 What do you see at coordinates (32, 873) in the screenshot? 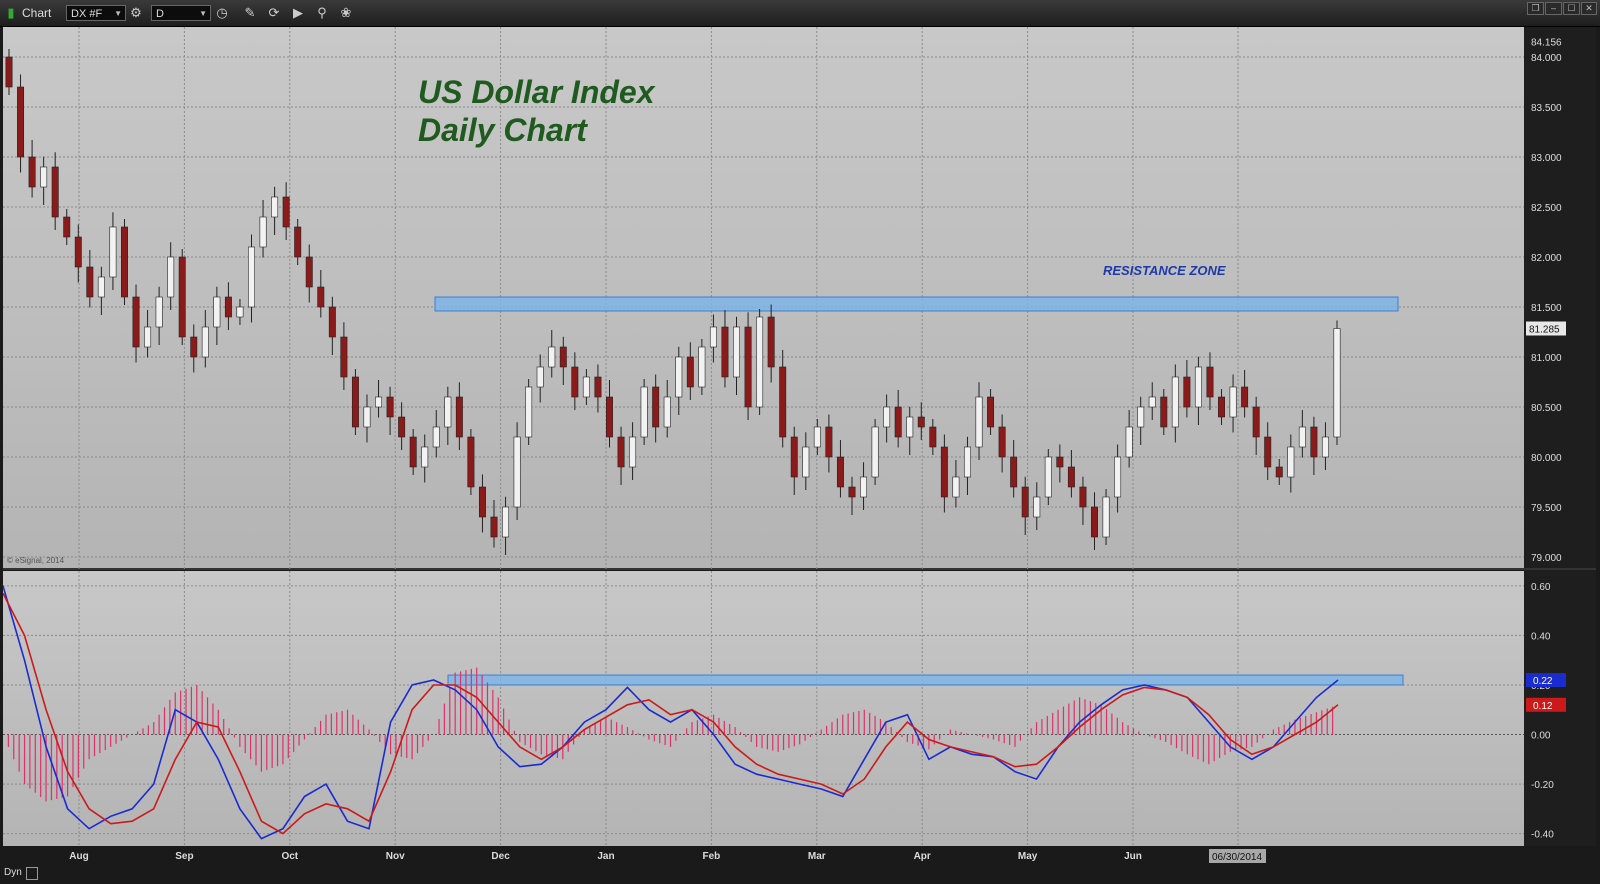
I see `lock-icon` at bounding box center [32, 873].